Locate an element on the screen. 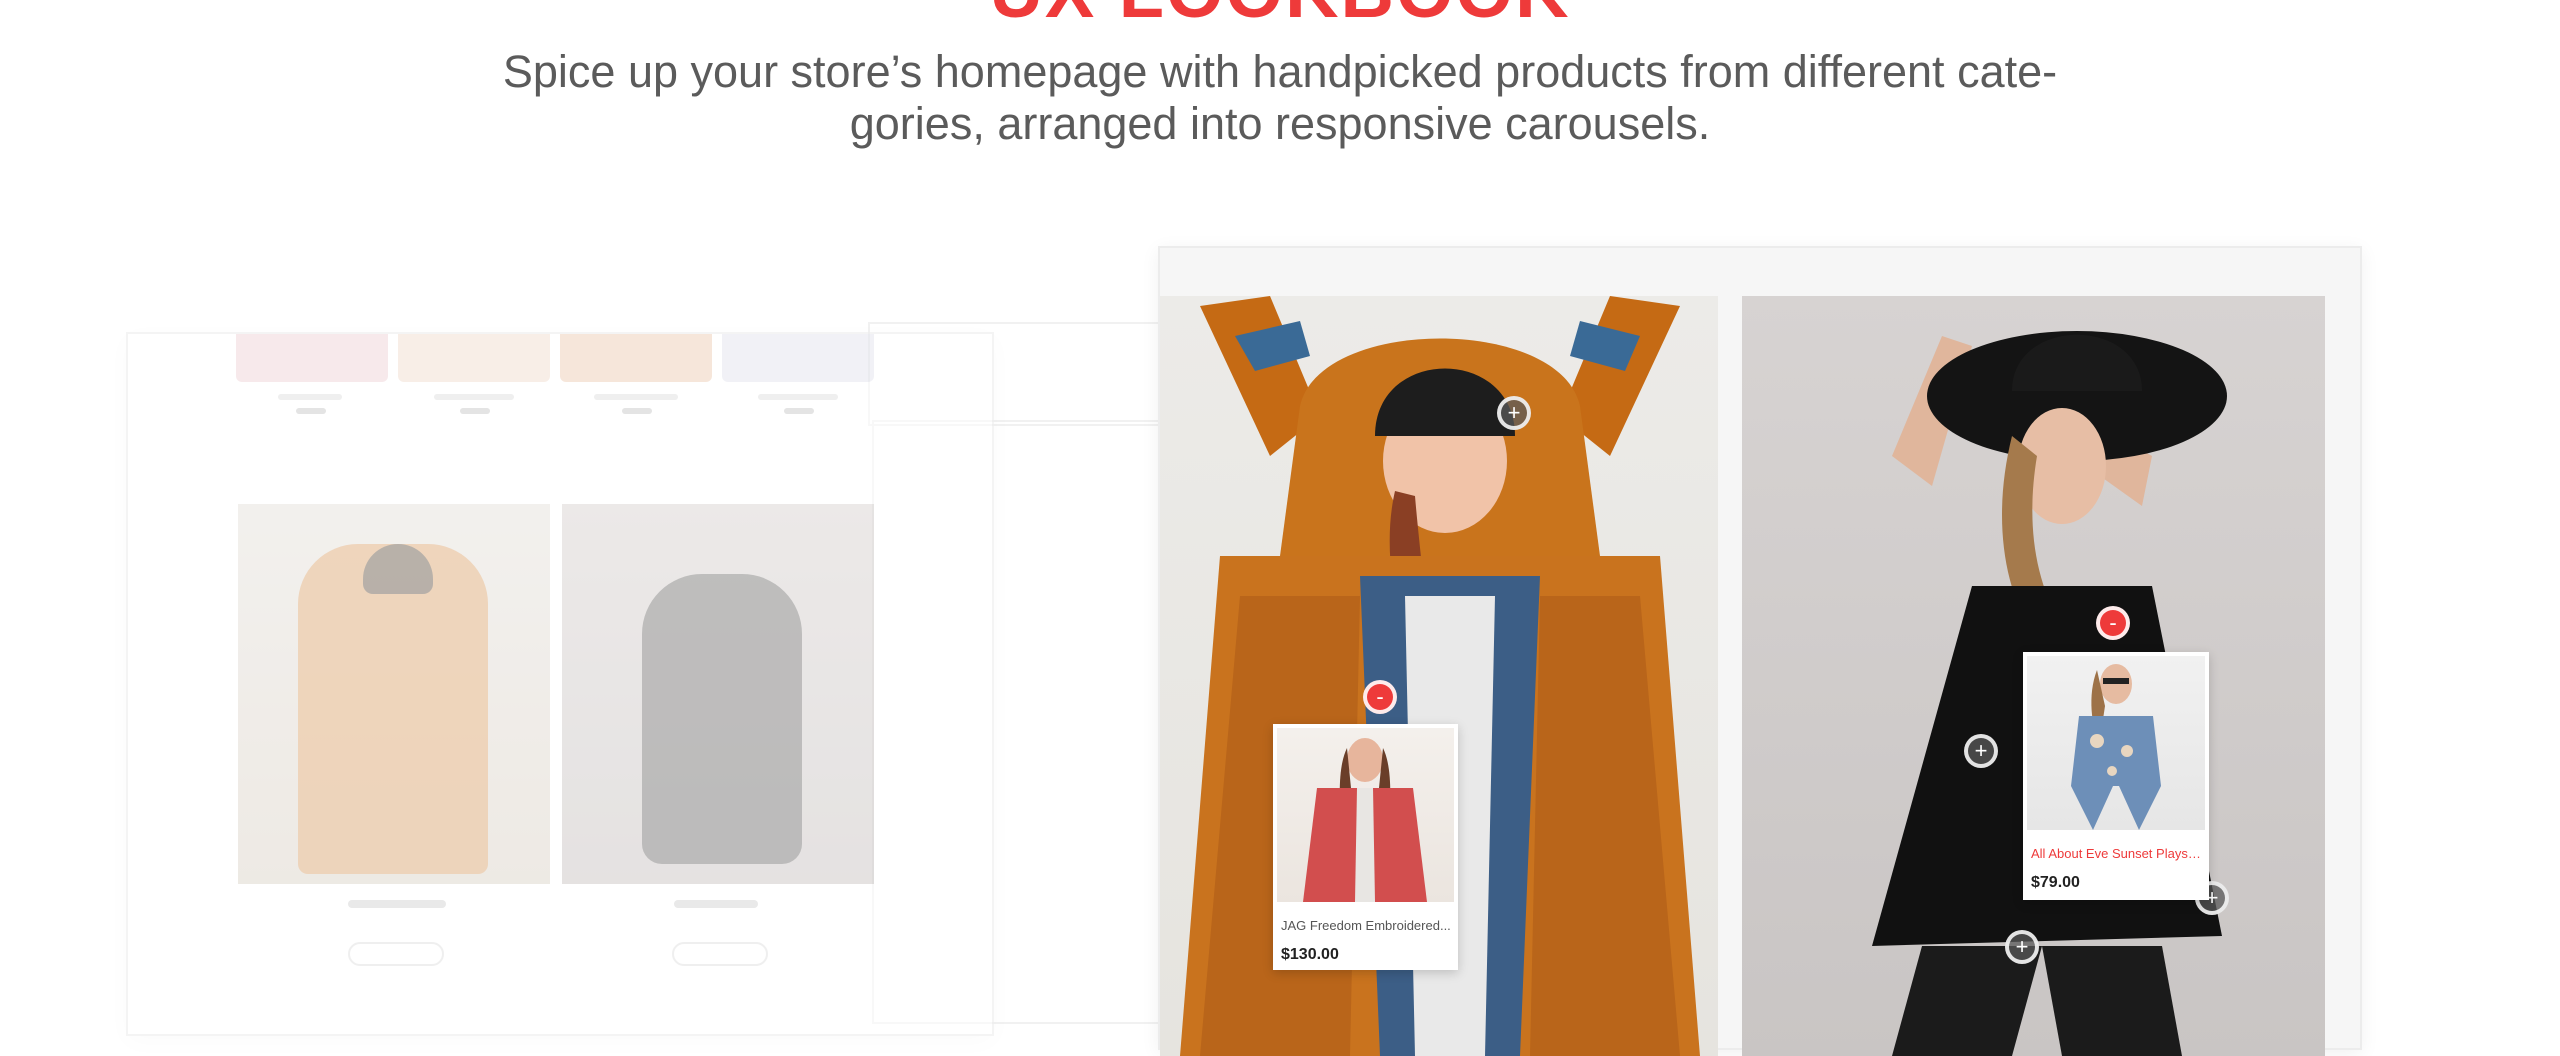 This screenshot has height=1056, width=2560. section-title: UX LOOKBOOK is located at coordinates (1280, 16).